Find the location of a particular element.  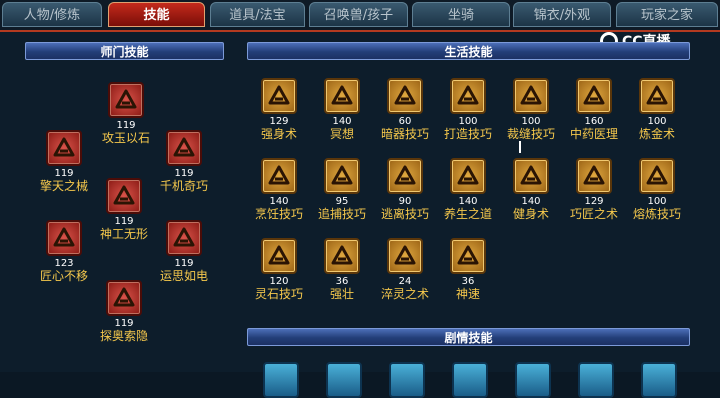

tab-mounts: 坐骑 is located at coordinates (461, 14).